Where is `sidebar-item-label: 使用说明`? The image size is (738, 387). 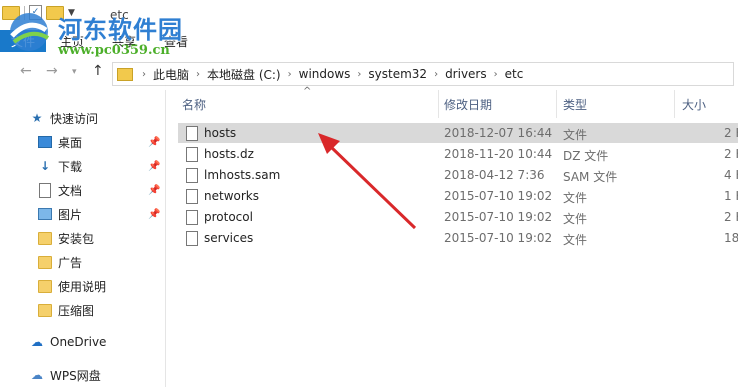 sidebar-item-label: 使用说明 is located at coordinates (82, 286).